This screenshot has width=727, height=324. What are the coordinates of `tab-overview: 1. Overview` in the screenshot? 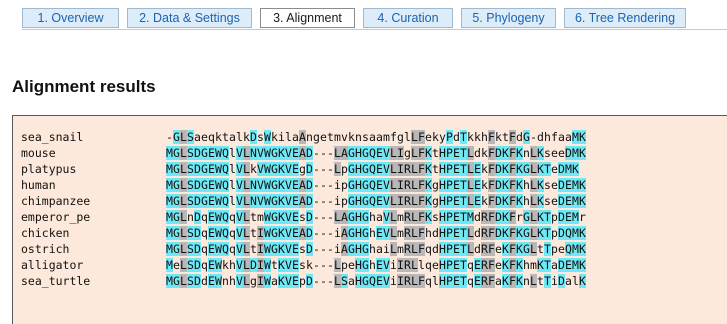 It's located at (70, 18).